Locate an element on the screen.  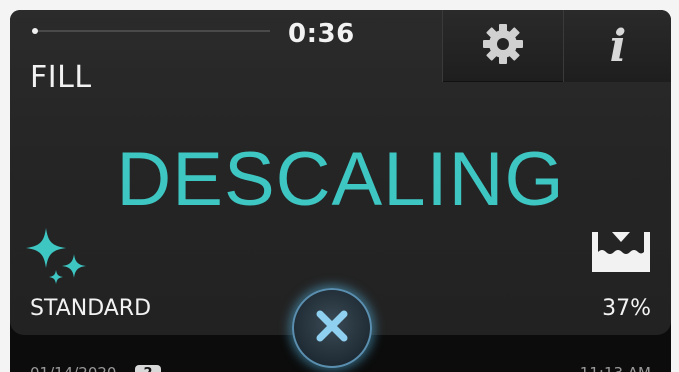
close-icon is located at coordinates (332, 328).